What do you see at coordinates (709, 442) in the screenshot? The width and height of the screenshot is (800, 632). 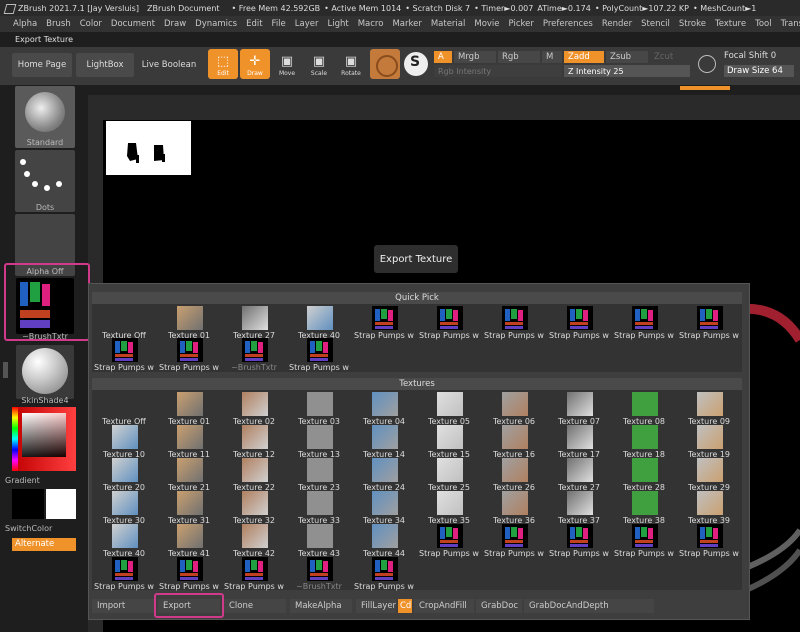 I see `texture-tile: Texture 19` at bounding box center [709, 442].